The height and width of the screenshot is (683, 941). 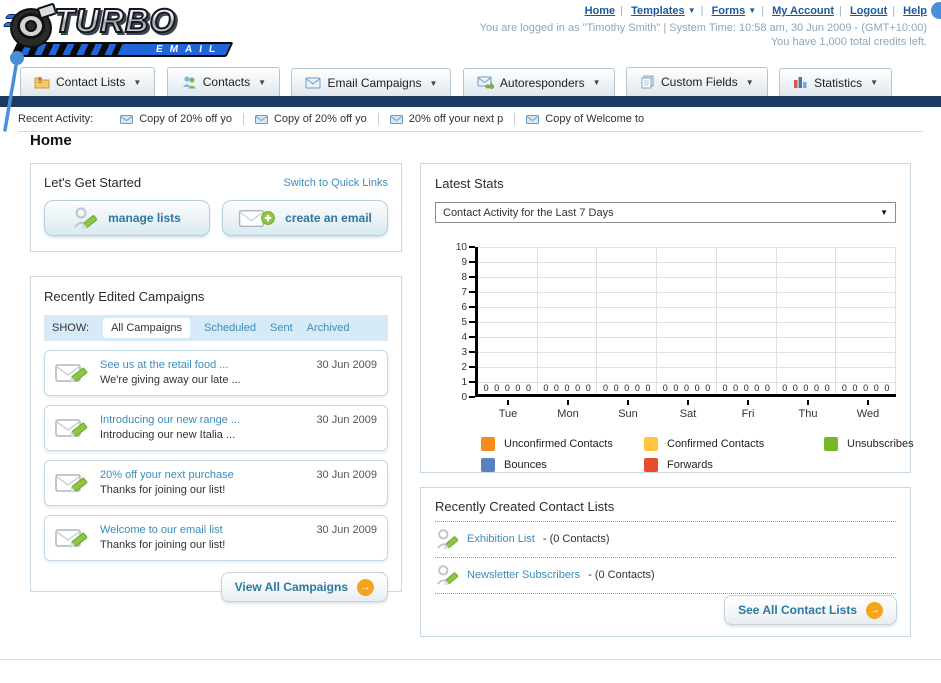 I want to click on manage-lists-button: manage lists, so click(x=127, y=218).